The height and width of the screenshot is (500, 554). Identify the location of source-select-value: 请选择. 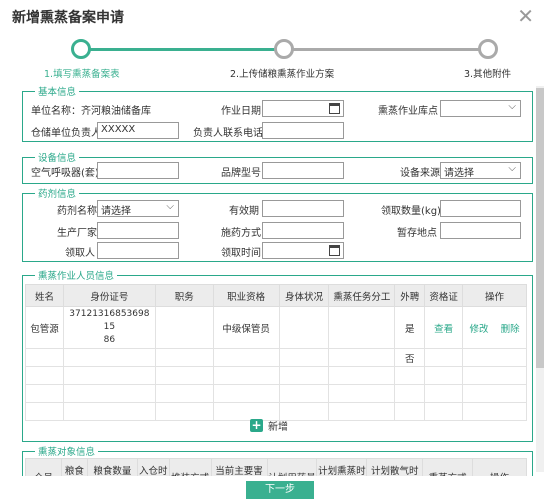
(459, 173).